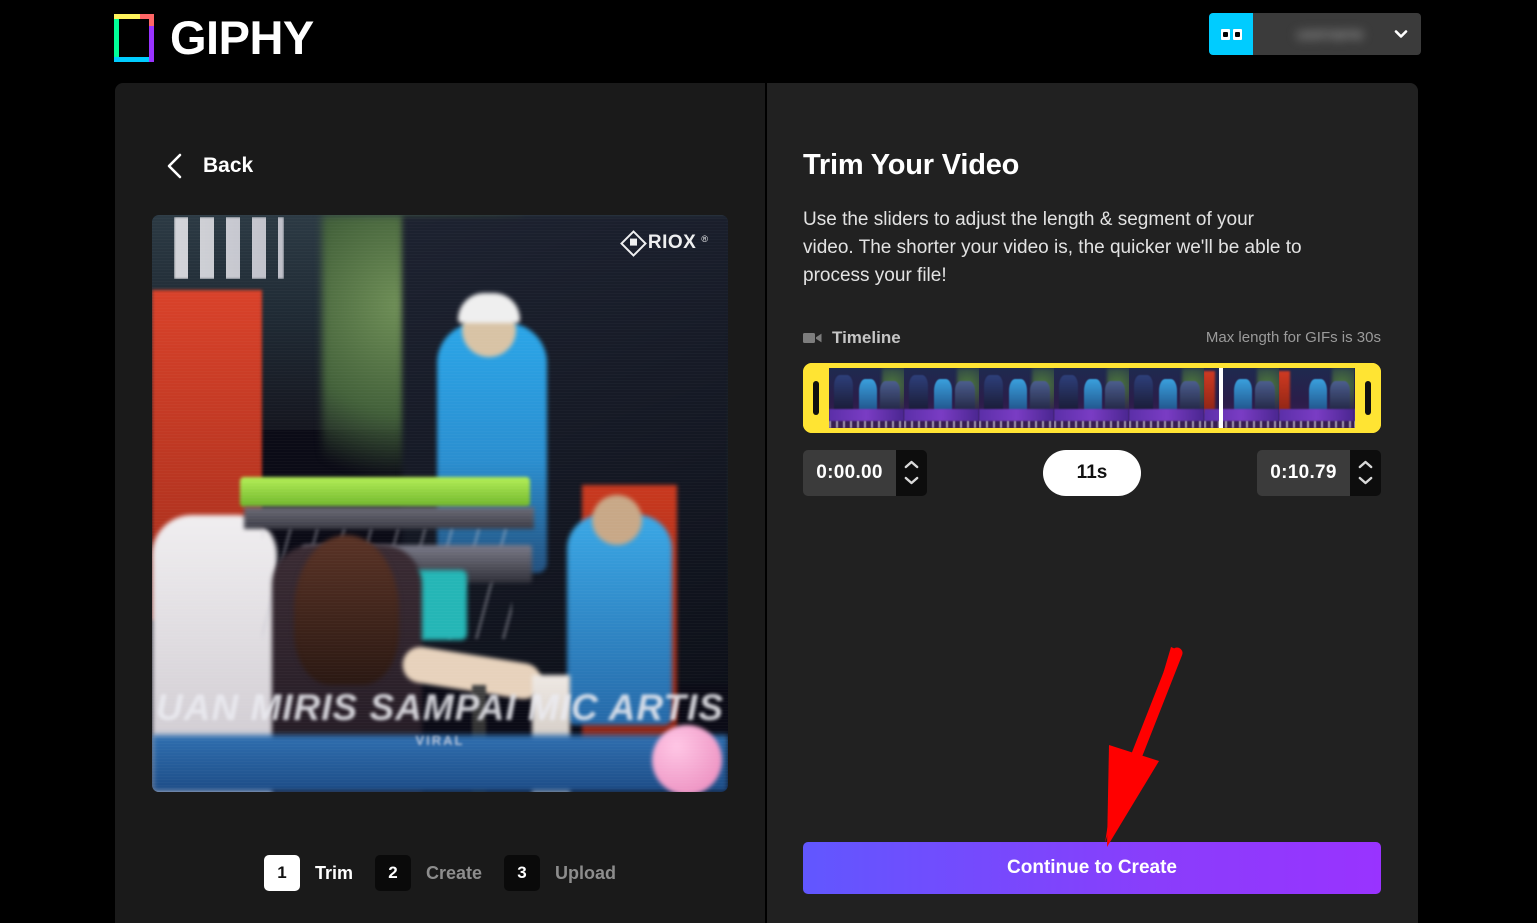 This screenshot has height=923, width=1537. Describe the element at coordinates (1231, 34) in the screenshot. I see `googly-eyes-avatar-icon` at that location.